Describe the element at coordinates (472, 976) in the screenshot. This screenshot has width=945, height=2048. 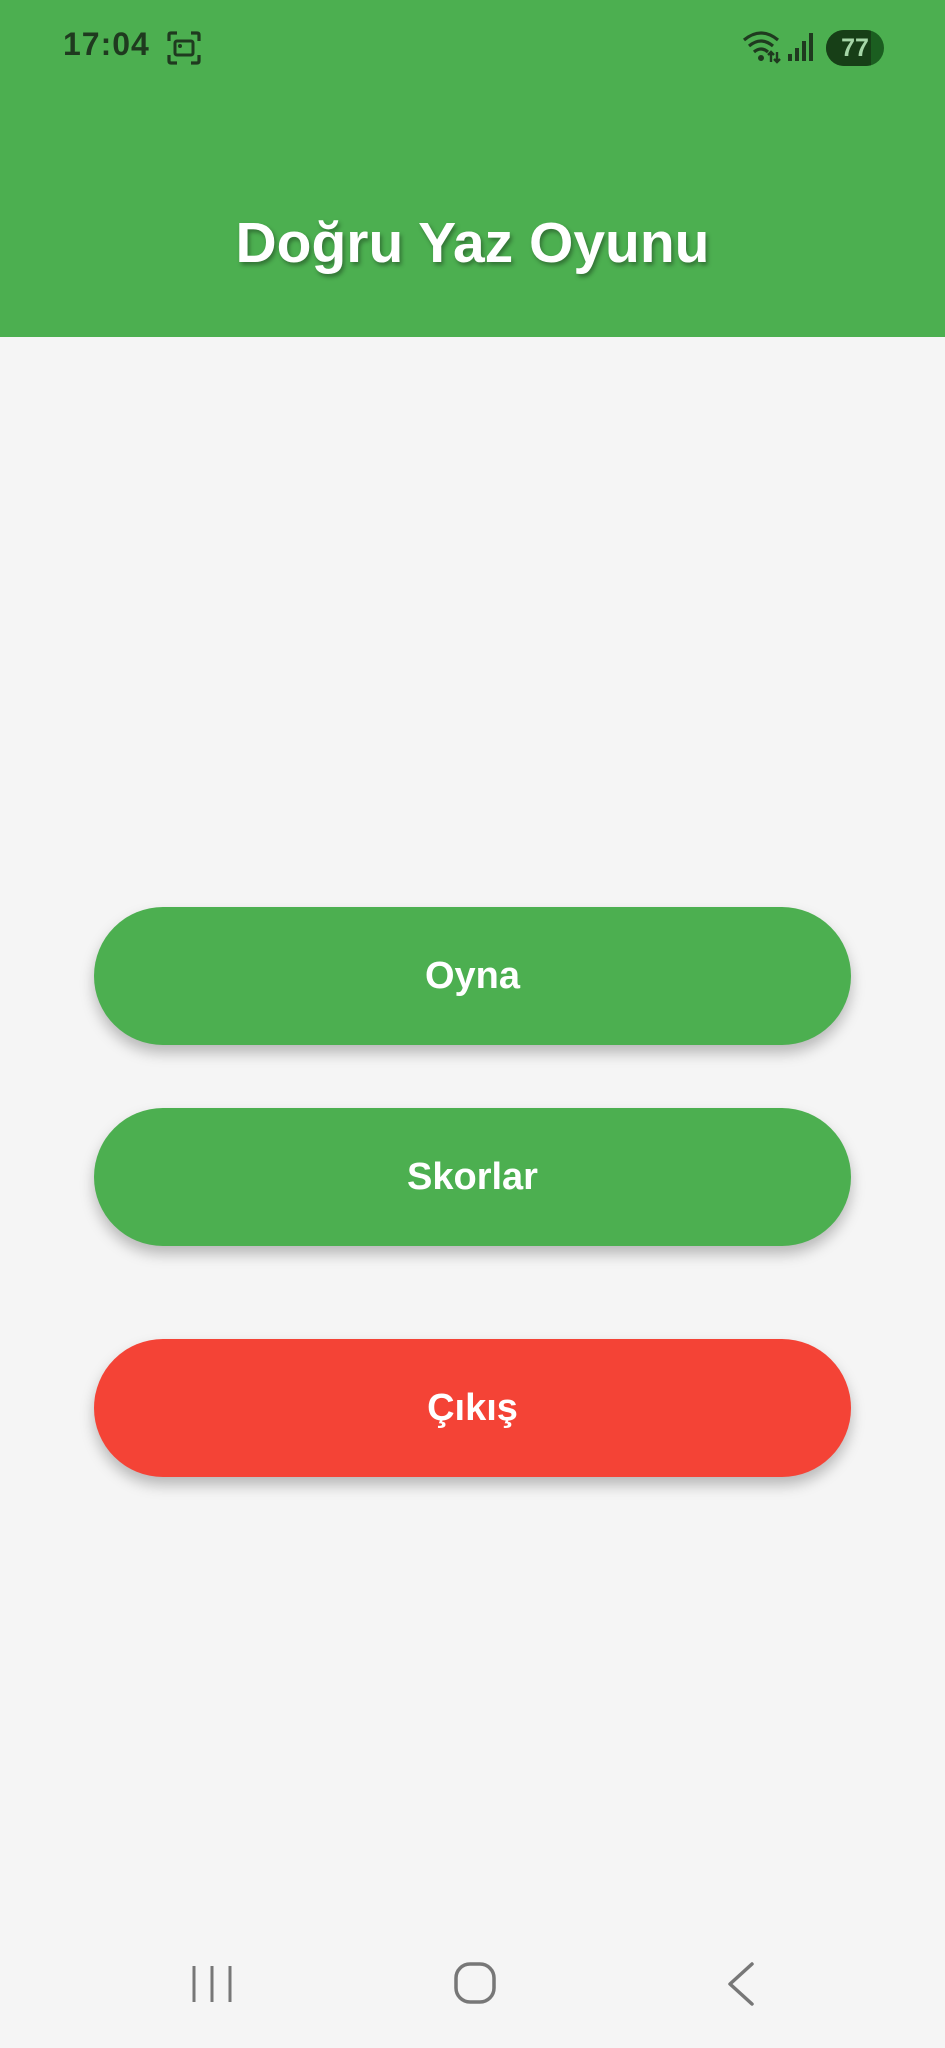
I see `play-button: Oyna` at that location.